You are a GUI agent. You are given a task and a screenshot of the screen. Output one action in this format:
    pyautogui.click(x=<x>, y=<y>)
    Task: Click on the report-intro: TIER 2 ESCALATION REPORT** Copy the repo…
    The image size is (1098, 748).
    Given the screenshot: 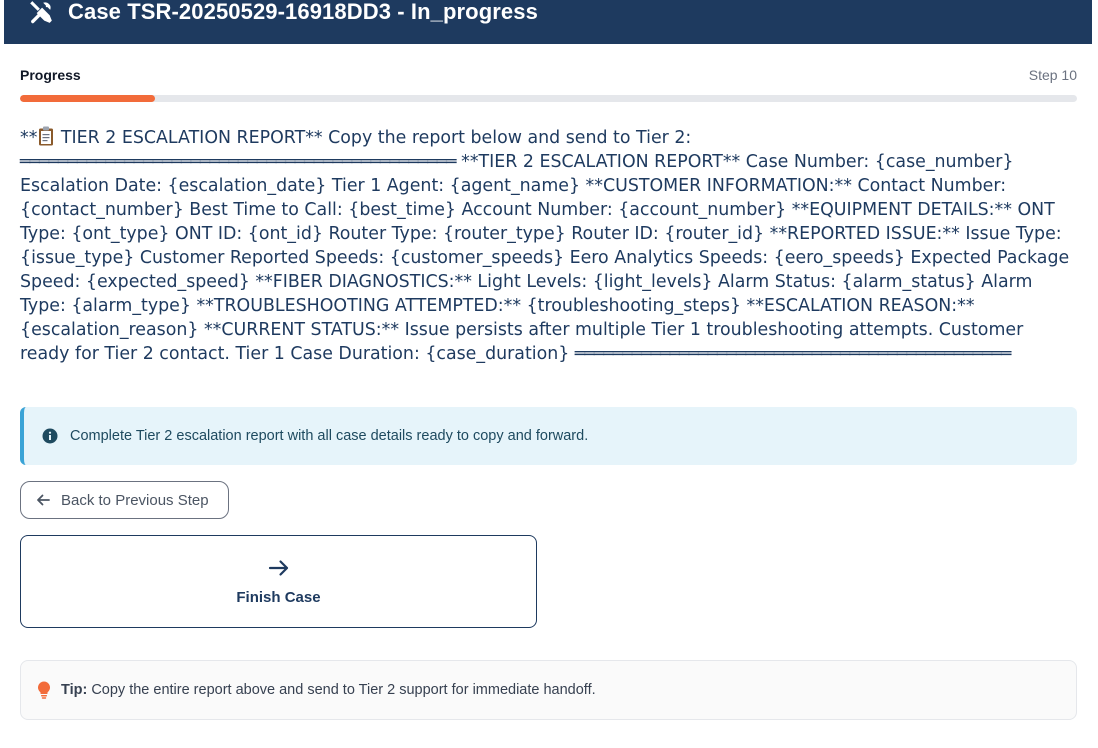 What is the action you would take?
    pyautogui.click(x=373, y=138)
    